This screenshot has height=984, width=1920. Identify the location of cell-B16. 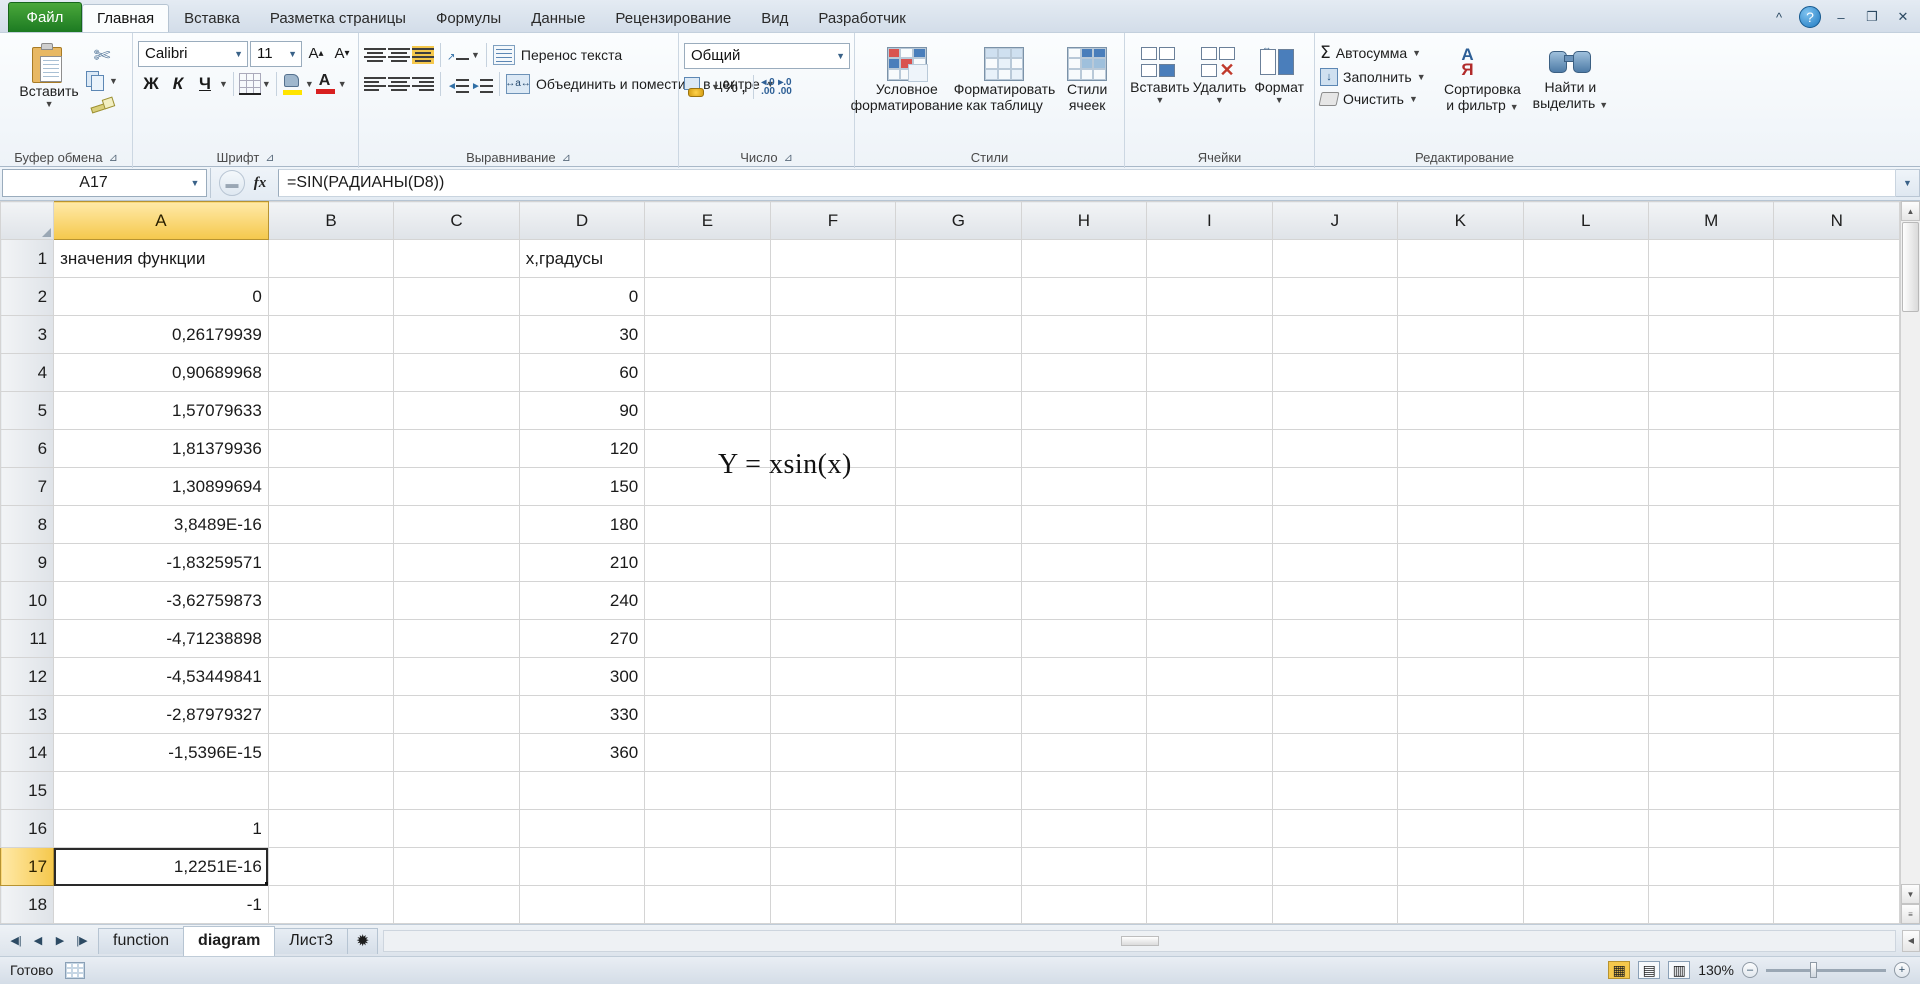
(331, 829).